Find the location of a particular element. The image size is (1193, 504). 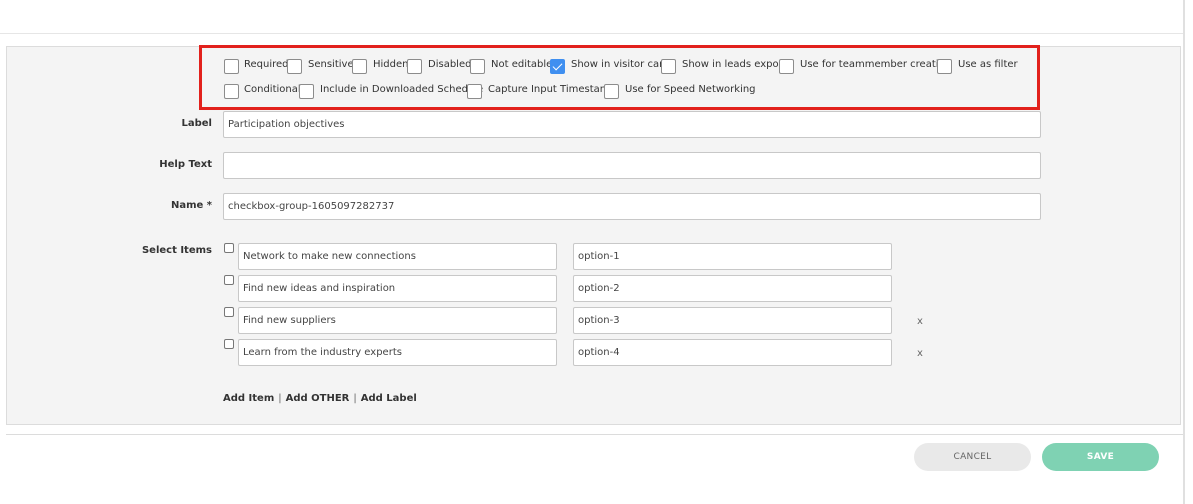

add-links-bar: Add Item | Add OTHER | Add Label is located at coordinates (320, 398).